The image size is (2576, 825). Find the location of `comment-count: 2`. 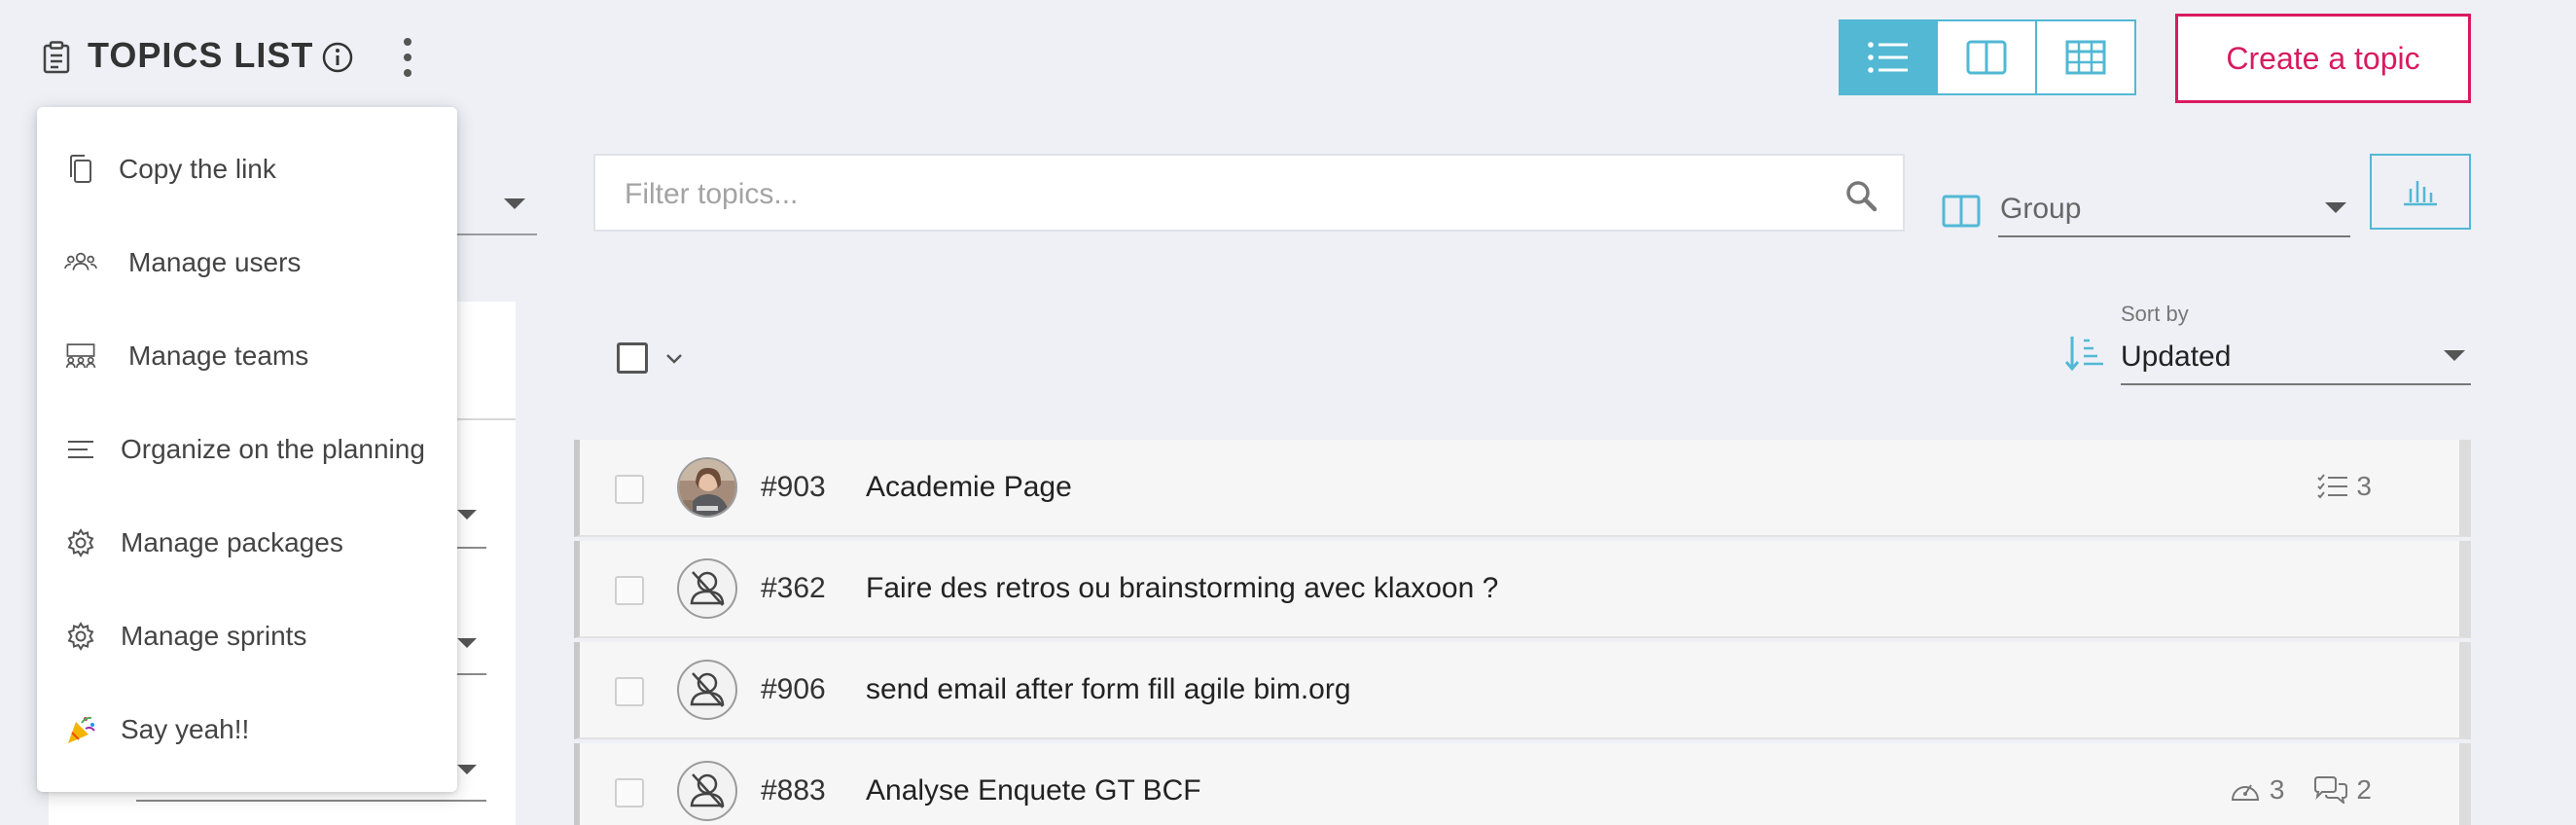

comment-count: 2 is located at coordinates (2342, 790).